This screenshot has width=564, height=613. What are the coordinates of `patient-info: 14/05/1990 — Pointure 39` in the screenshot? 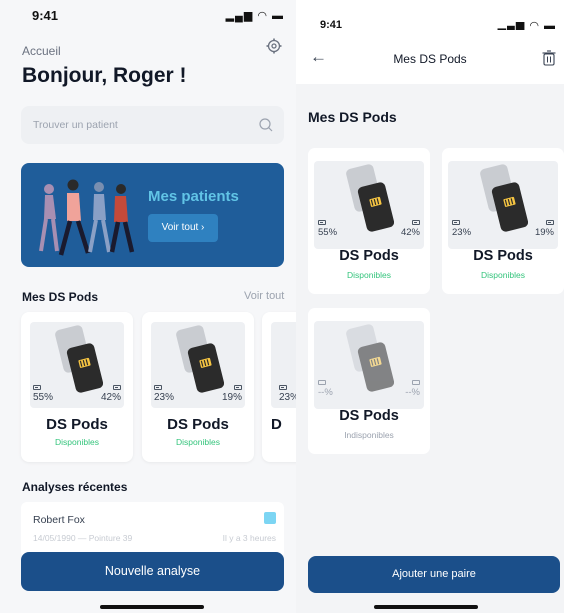 It's located at (83, 538).